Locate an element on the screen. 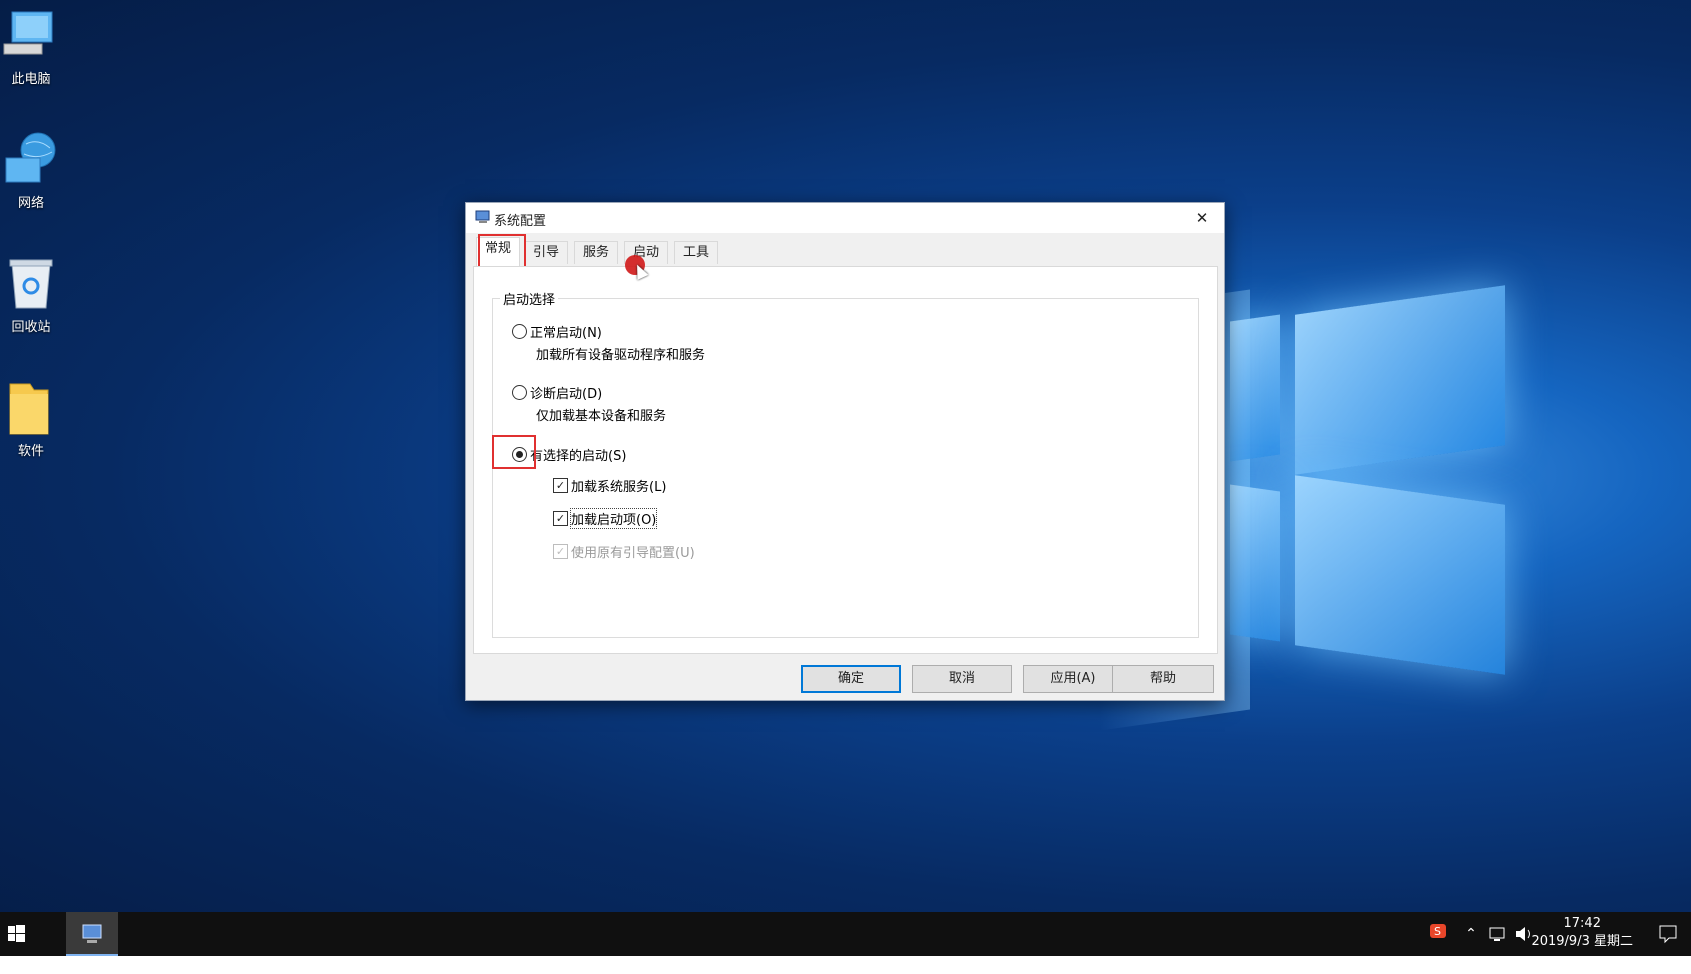  svg-text: S is located at coordinates (1437, 931).